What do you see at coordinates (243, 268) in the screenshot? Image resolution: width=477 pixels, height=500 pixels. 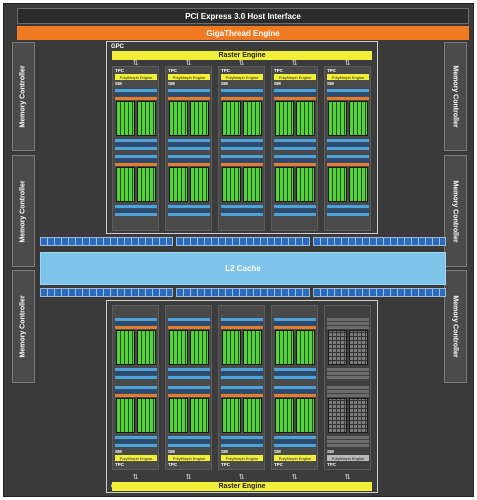 I see `l2-cache: L2 Cache` at bounding box center [243, 268].